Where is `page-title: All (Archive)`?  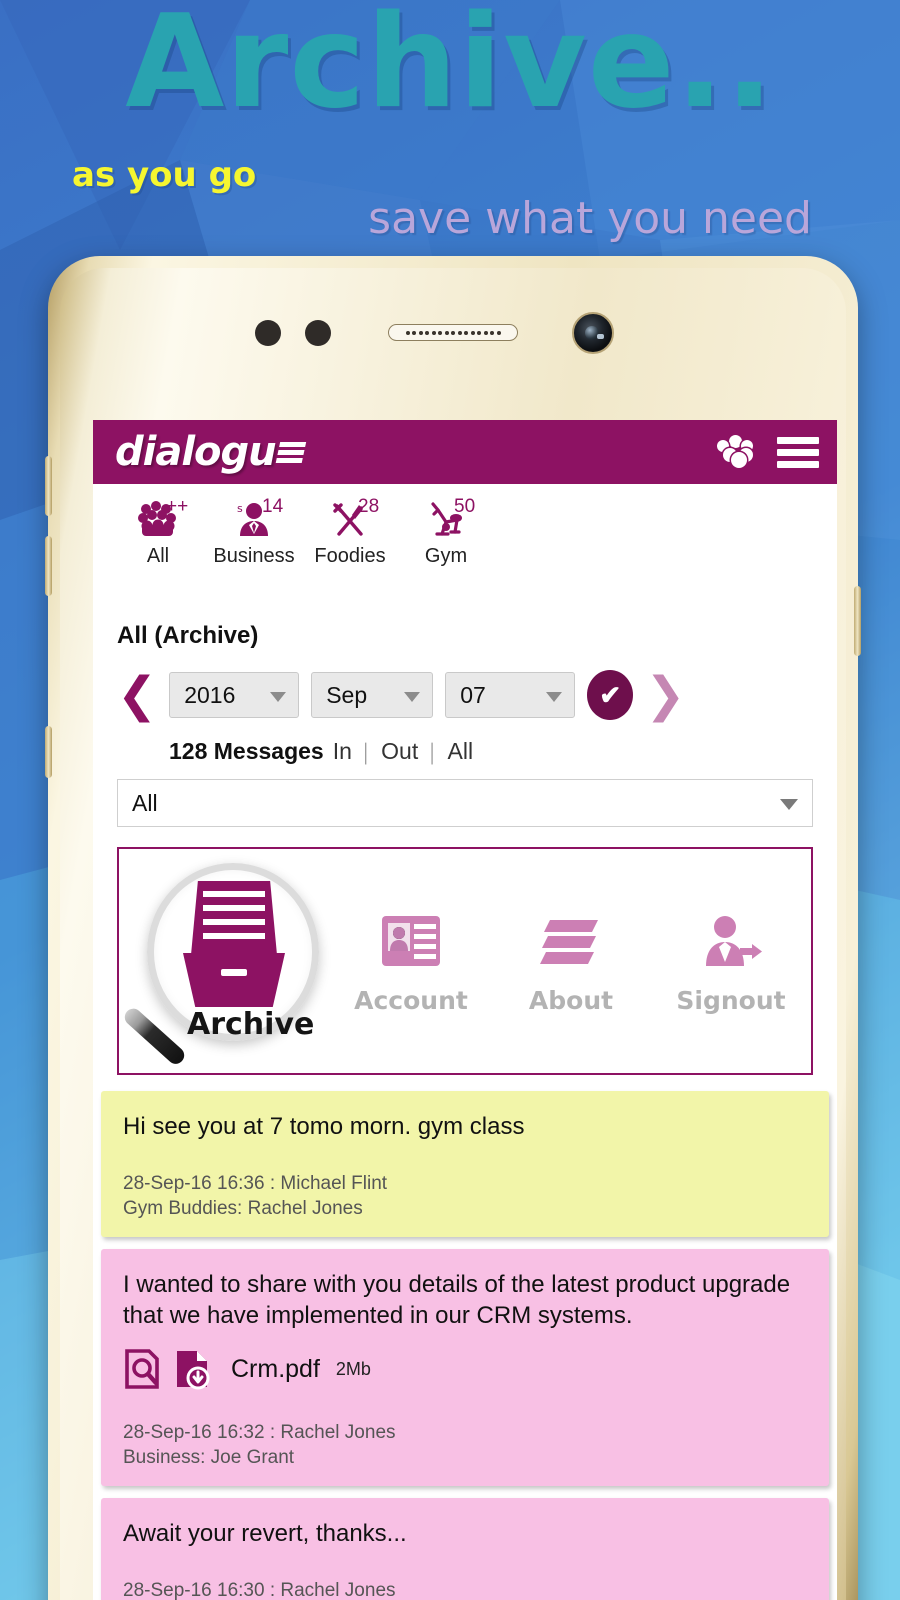
page-title: All (Archive) is located at coordinates (188, 635).